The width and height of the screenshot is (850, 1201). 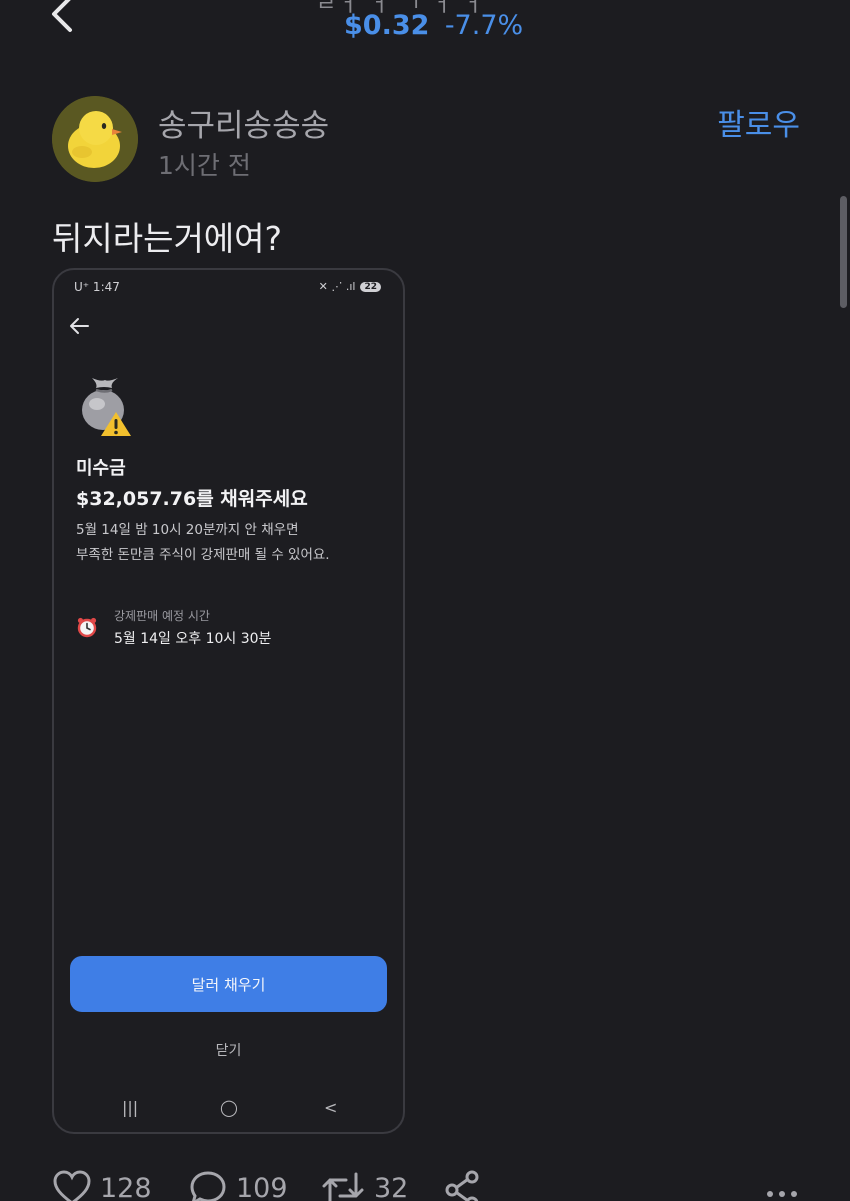 I want to click on share-button, so click(x=462, y=1185).